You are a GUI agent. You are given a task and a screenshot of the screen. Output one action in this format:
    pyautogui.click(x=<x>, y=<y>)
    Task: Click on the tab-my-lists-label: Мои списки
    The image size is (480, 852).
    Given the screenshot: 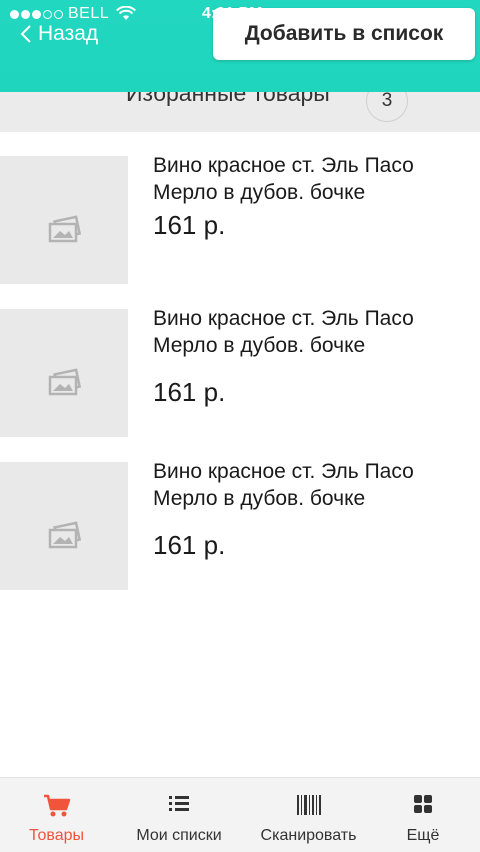 What is the action you would take?
    pyautogui.click(x=179, y=835)
    